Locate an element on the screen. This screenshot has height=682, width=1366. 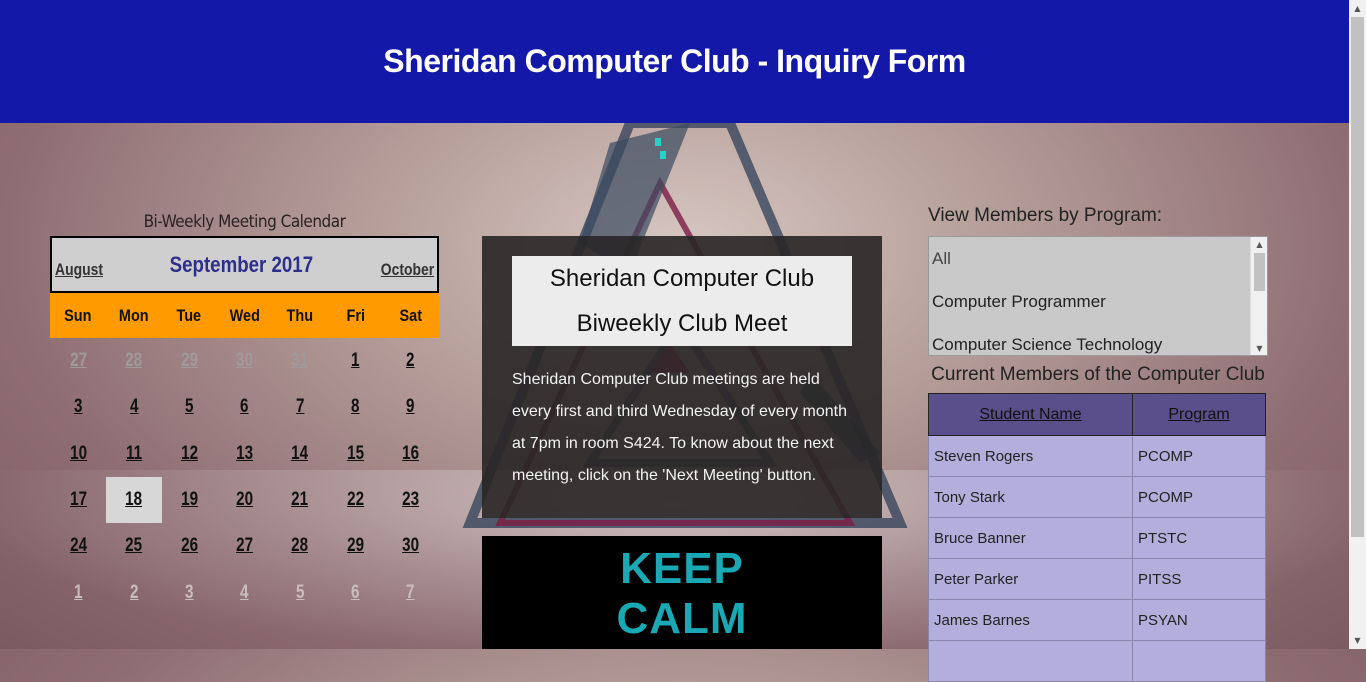
calendar-day-number: 10 is located at coordinates (79, 453).